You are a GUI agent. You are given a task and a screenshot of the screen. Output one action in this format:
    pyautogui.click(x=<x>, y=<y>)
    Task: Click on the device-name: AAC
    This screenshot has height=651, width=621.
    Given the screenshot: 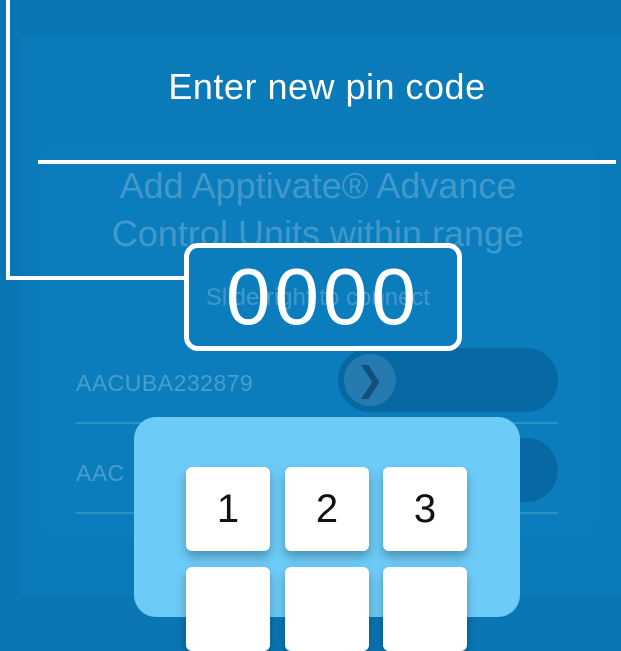 What is the action you would take?
    pyautogui.click(x=100, y=473)
    